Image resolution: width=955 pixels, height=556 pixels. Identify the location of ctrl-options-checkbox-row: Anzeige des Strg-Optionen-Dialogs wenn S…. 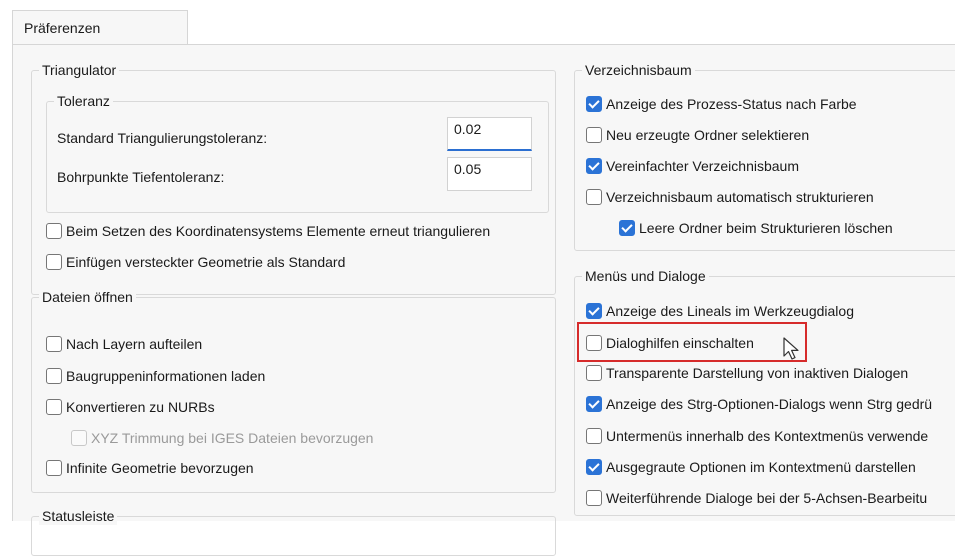
(759, 404).